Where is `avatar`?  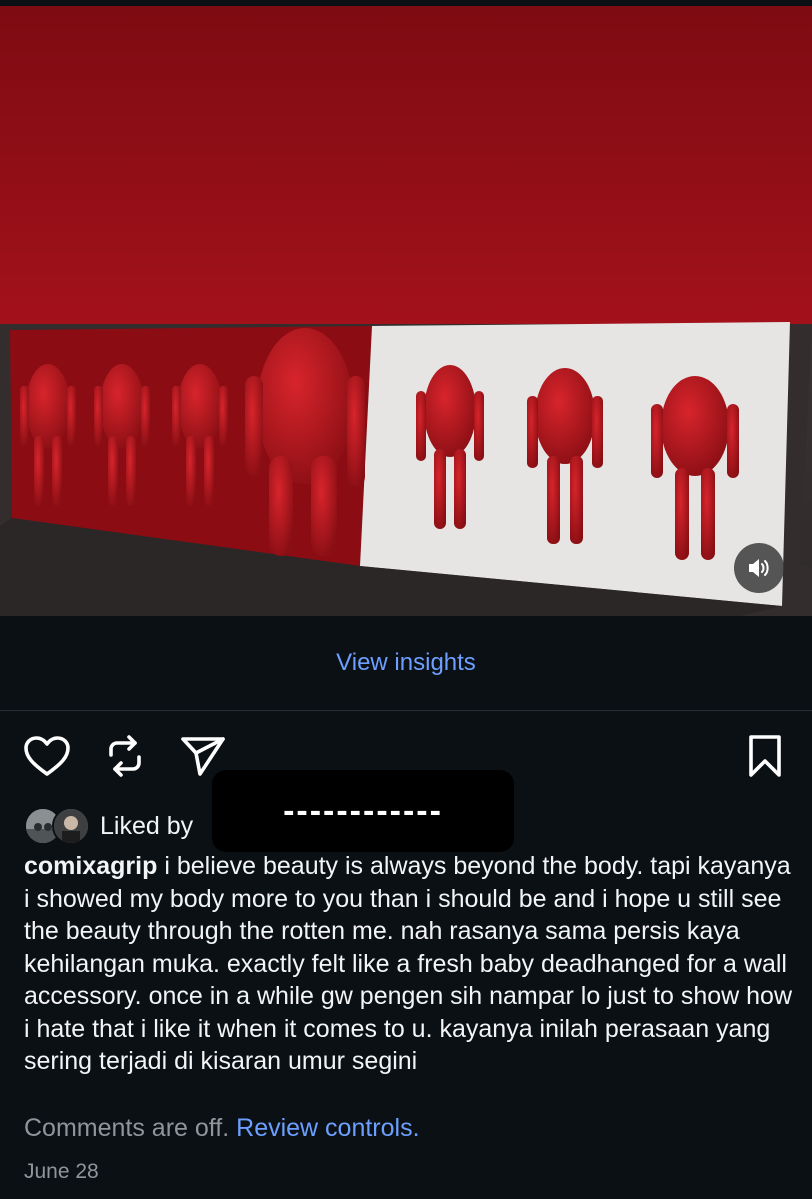
avatar is located at coordinates (71, 826).